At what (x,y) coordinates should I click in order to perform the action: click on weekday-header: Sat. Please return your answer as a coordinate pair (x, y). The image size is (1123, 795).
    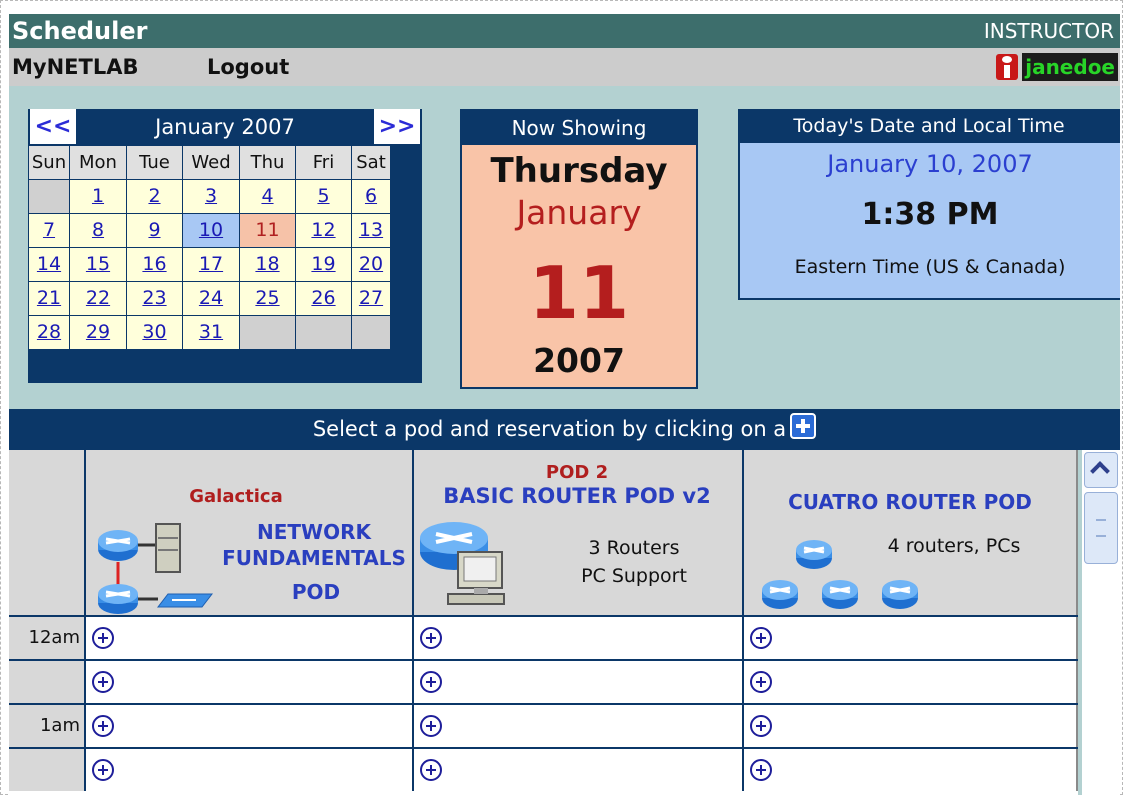
    Looking at the image, I should click on (371, 162).